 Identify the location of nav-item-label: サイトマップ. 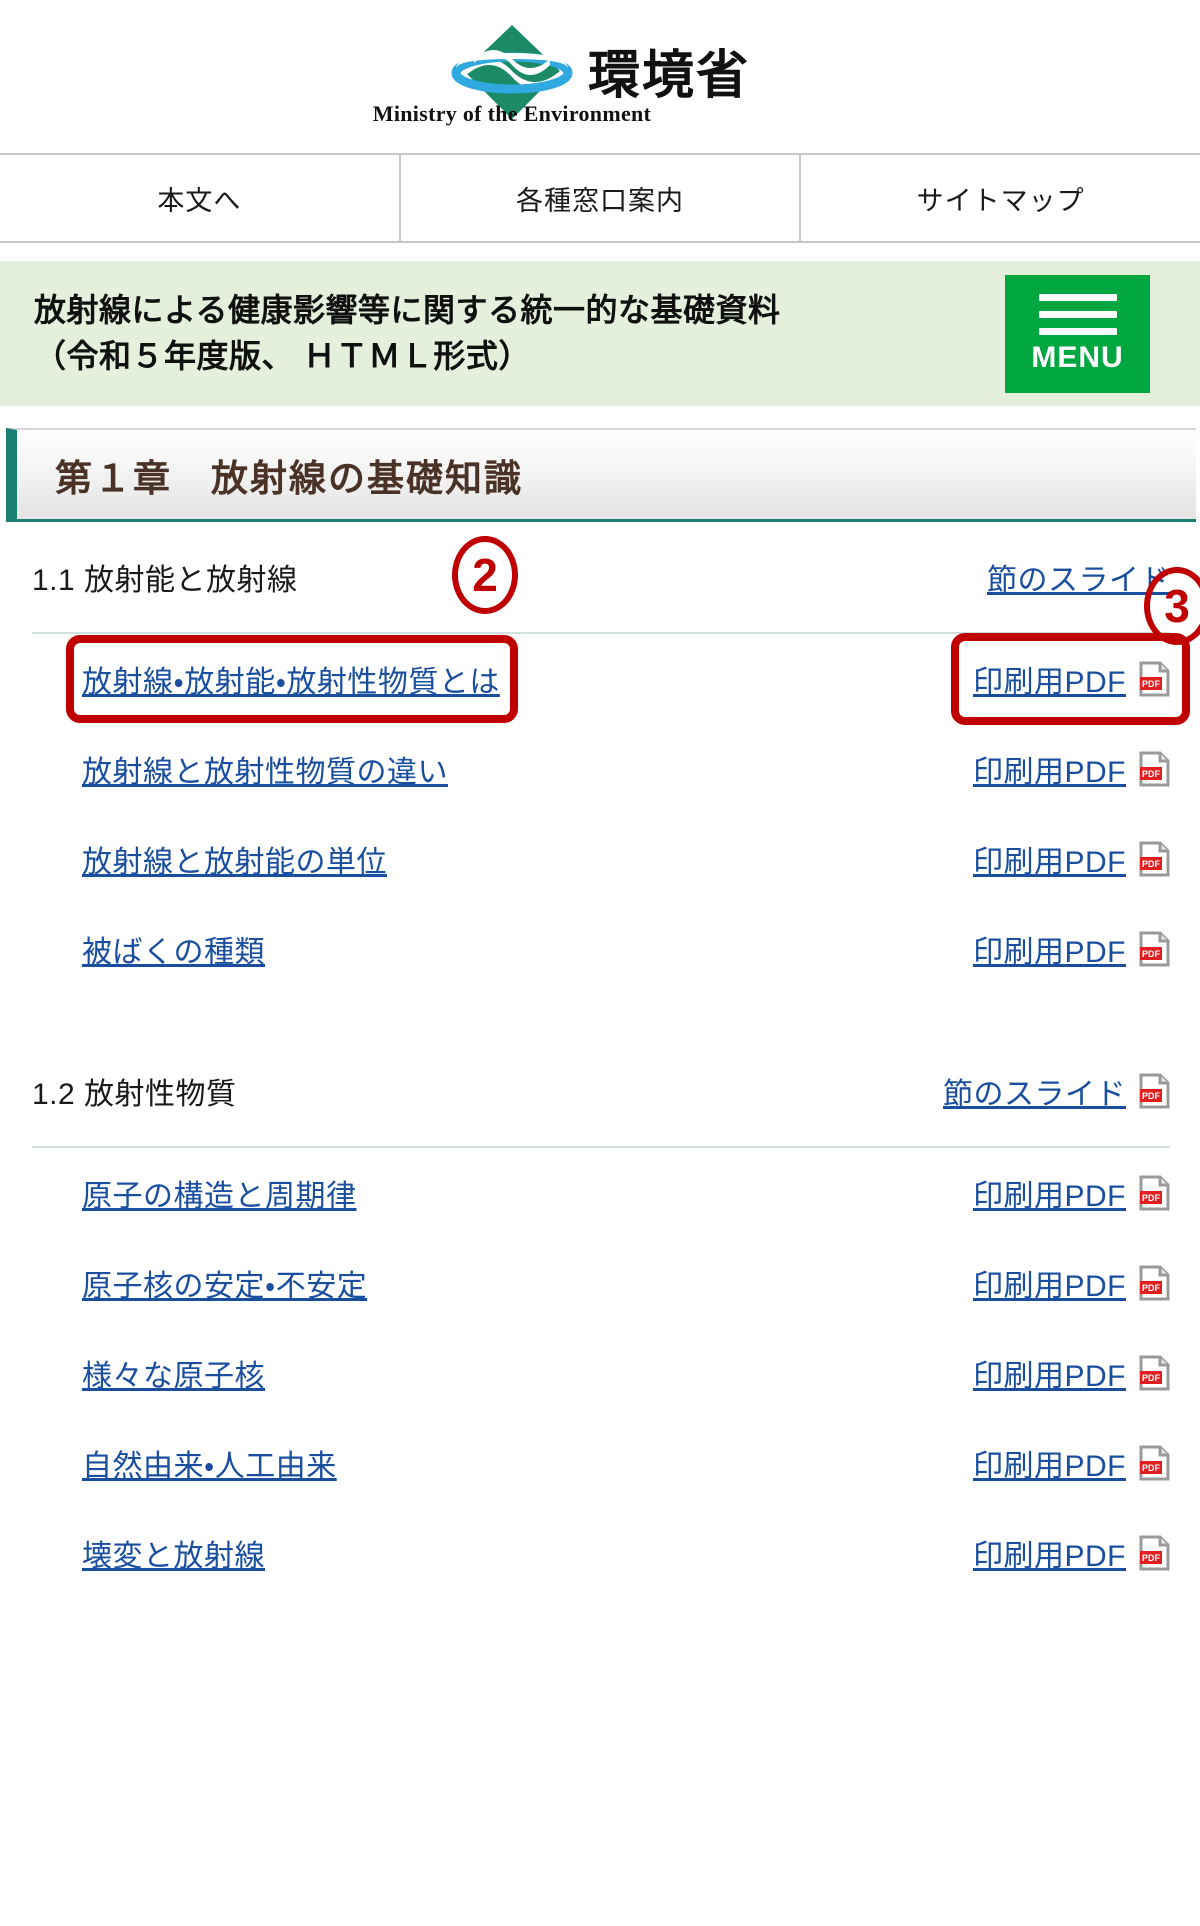
(1000, 200).